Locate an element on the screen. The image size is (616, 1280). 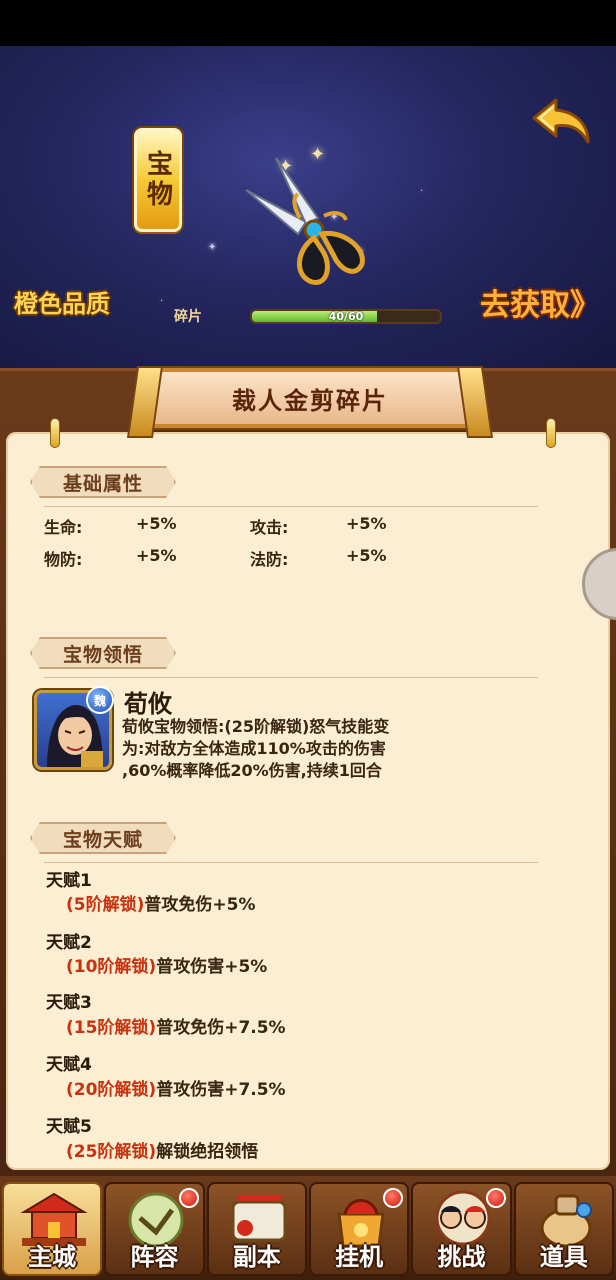
item-title-banner: 裁人金剪碎片 is located at coordinates (310, 398).